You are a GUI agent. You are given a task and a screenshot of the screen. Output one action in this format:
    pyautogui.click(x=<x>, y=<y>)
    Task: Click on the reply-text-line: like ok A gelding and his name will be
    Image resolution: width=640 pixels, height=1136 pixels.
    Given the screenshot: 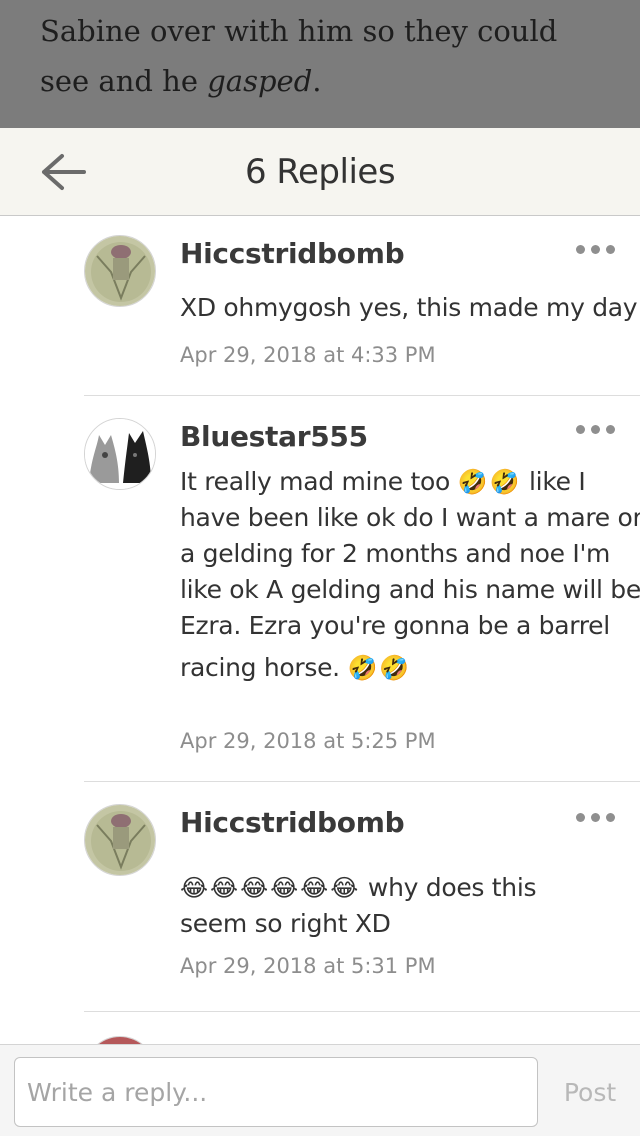 What is the action you would take?
    pyautogui.click(x=410, y=589)
    